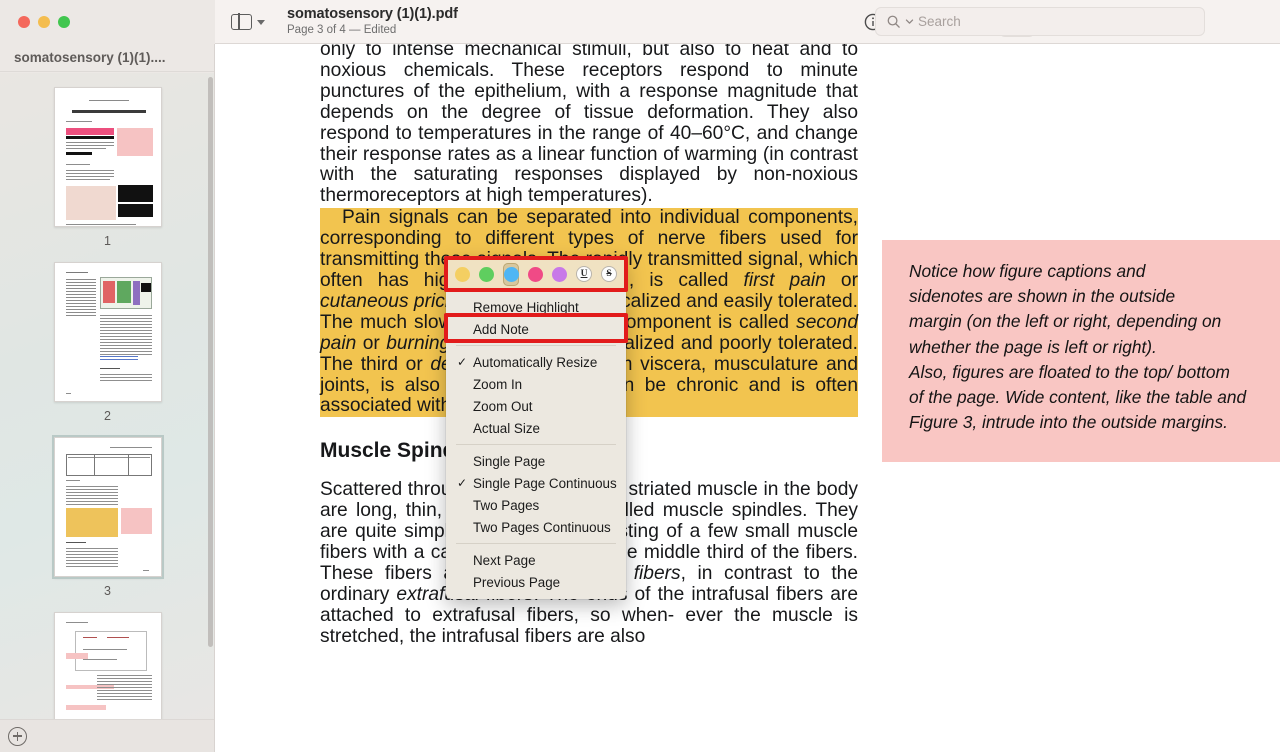  Describe the element at coordinates (107, 22) in the screenshot. I see `window-controls-area` at that location.